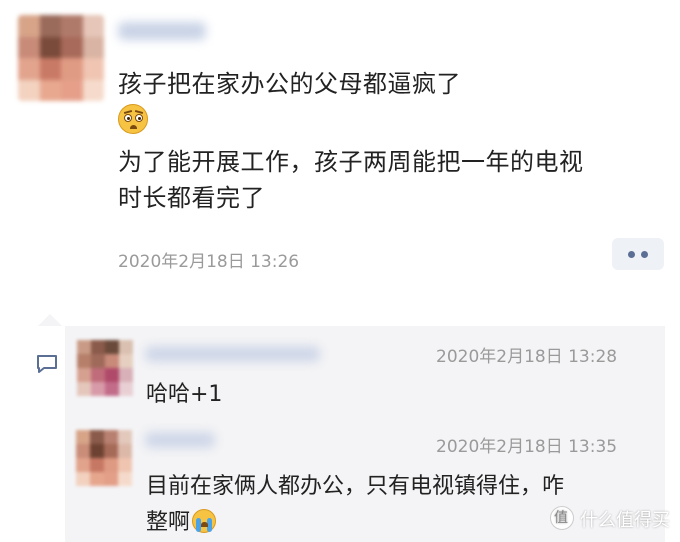  I want to click on reply-timestamp: 2020年2月18日 13:35, so click(527, 447).